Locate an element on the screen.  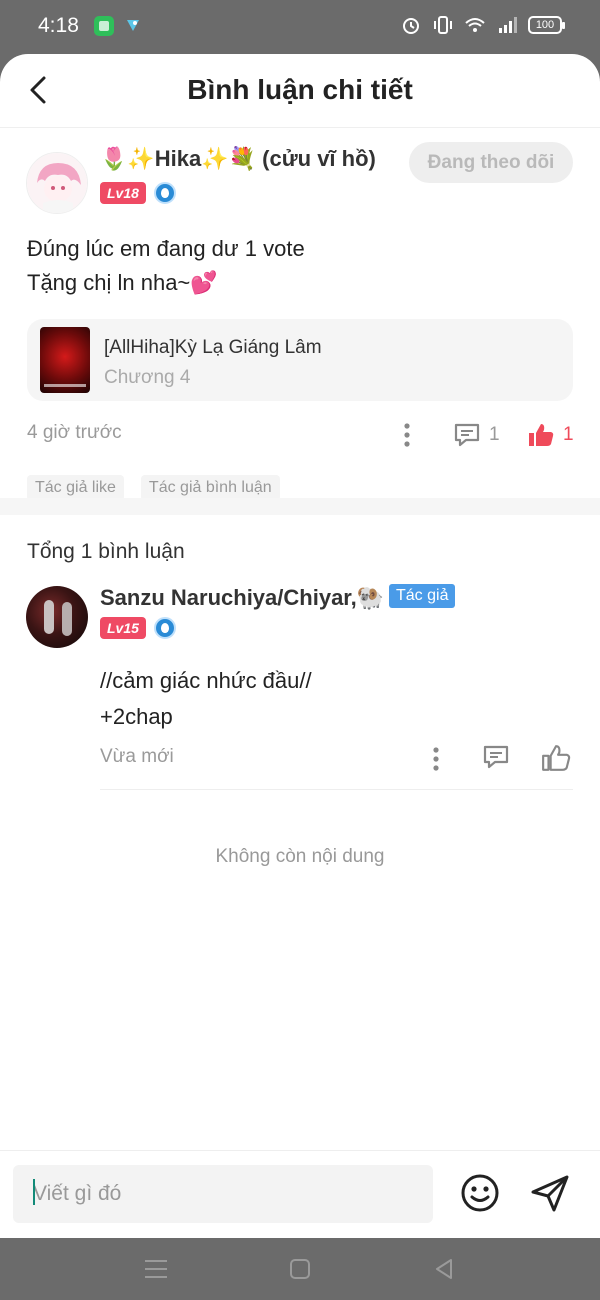
follow-button: Đang theo dõi is located at coordinates (491, 162).